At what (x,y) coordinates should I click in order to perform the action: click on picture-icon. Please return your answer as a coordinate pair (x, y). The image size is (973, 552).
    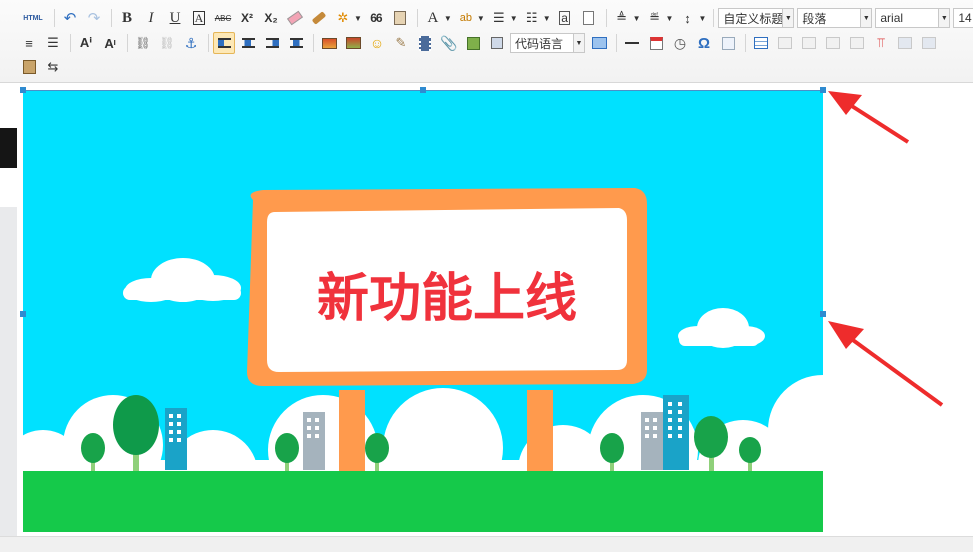
    Looking at the image, I should click on (329, 43).